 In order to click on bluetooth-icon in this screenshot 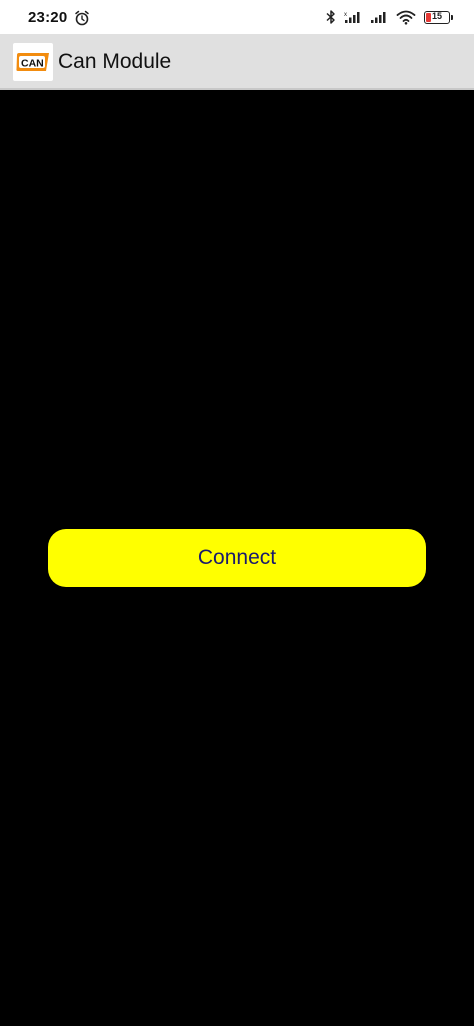, I will do `click(331, 17)`.